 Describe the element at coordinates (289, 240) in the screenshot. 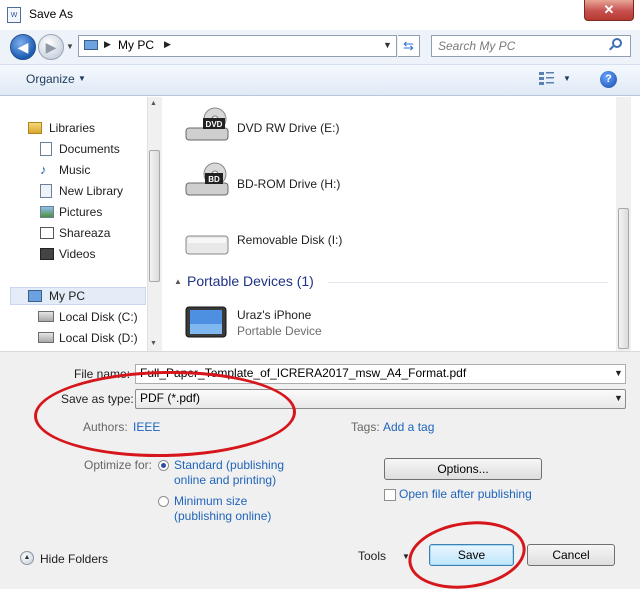

I see `drive-label: Removable Disk (I:)` at that location.